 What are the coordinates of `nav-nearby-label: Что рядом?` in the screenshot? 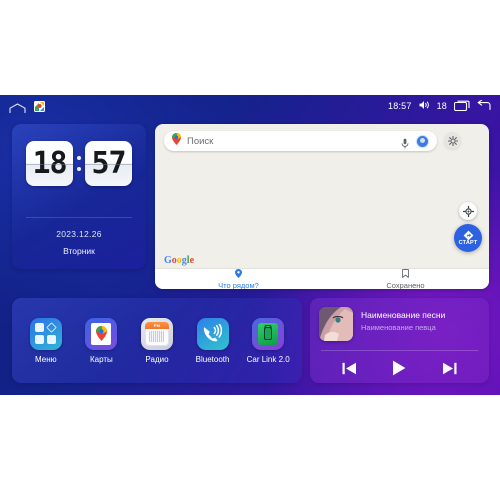 It's located at (238, 285).